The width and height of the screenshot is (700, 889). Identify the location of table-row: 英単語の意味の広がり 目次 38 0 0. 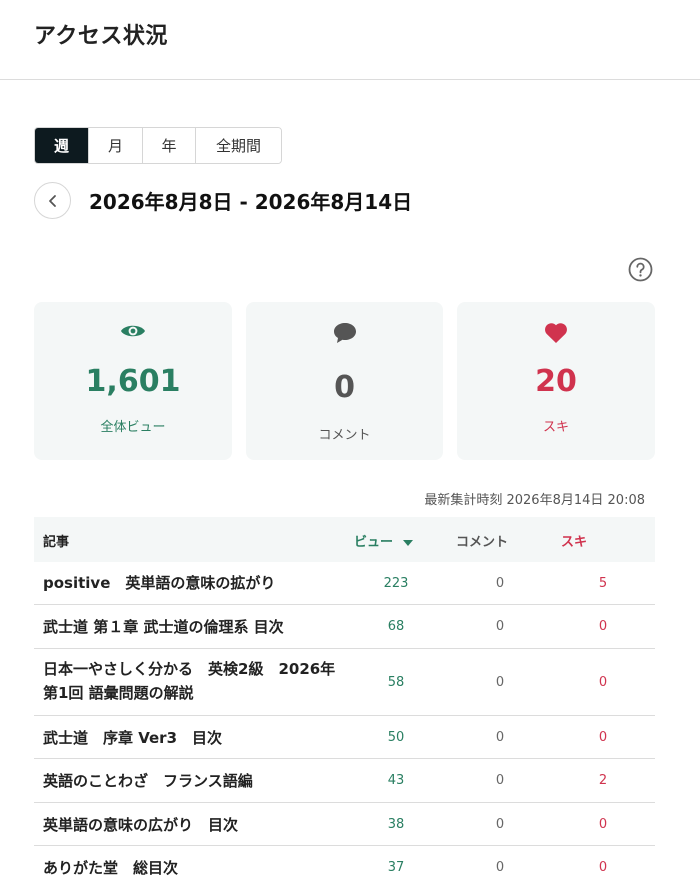
(344, 824).